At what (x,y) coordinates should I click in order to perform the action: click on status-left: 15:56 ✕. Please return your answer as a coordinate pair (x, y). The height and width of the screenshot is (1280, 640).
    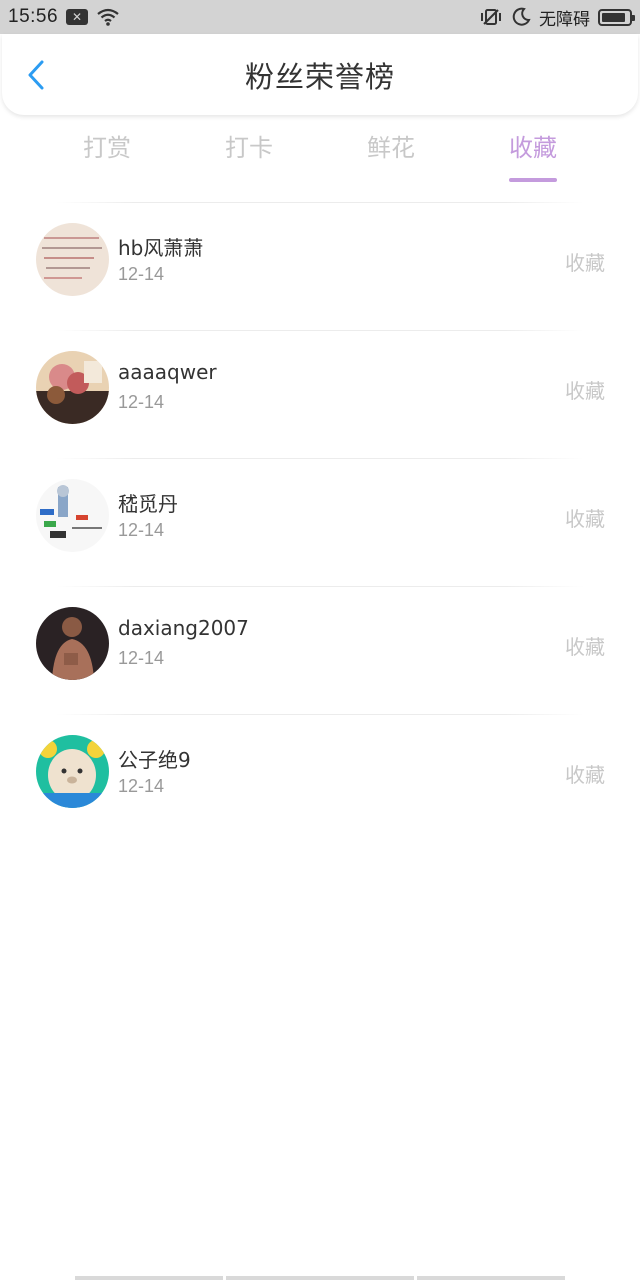
    Looking at the image, I should click on (64, 17).